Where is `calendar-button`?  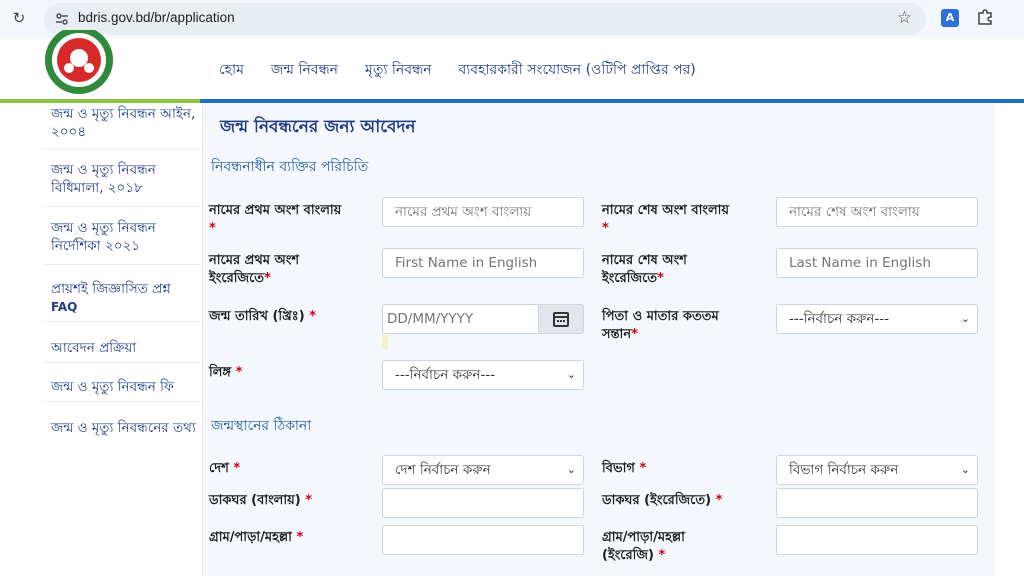 calendar-button is located at coordinates (561, 319).